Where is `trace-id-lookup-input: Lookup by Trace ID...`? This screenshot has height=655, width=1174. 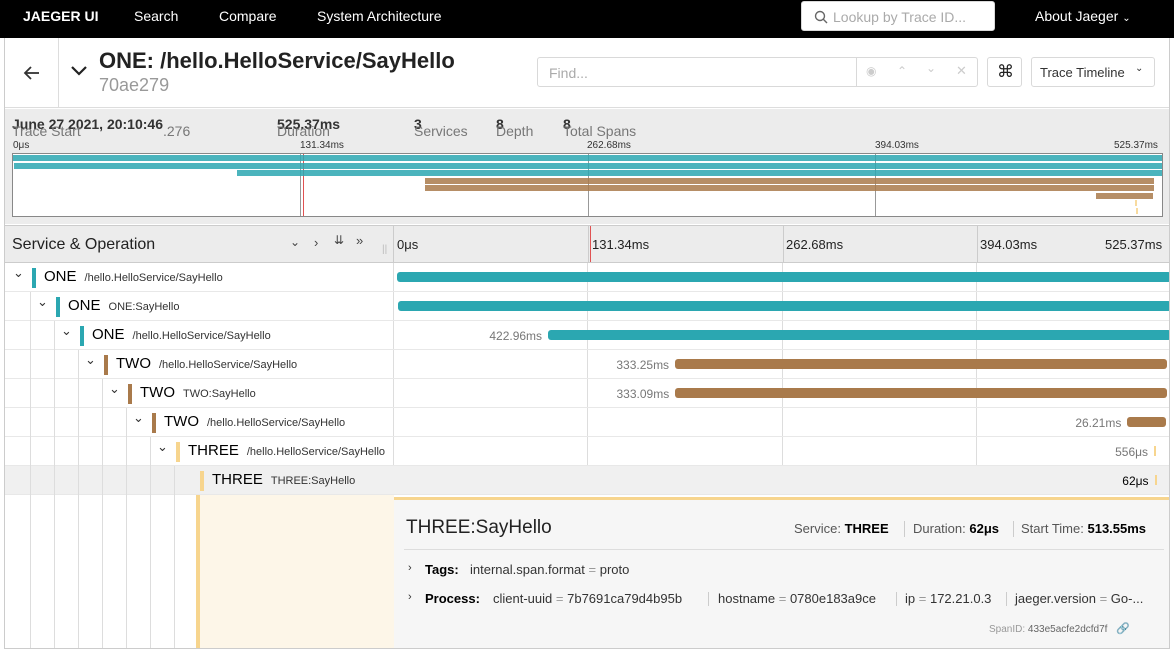 trace-id-lookup-input: Lookup by Trace ID... is located at coordinates (898, 16).